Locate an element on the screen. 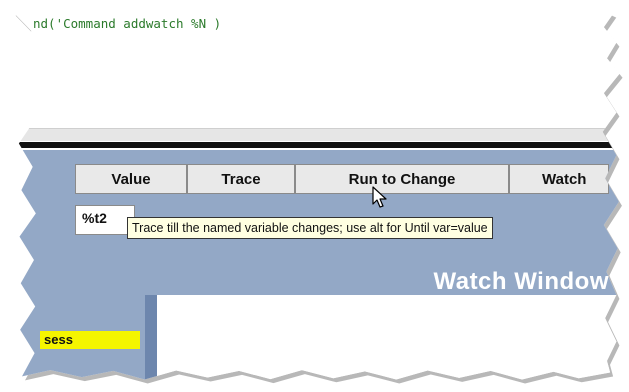 The height and width of the screenshot is (392, 629). watch-toolbar: Value Trace Run to Change Watch is located at coordinates (342, 179).